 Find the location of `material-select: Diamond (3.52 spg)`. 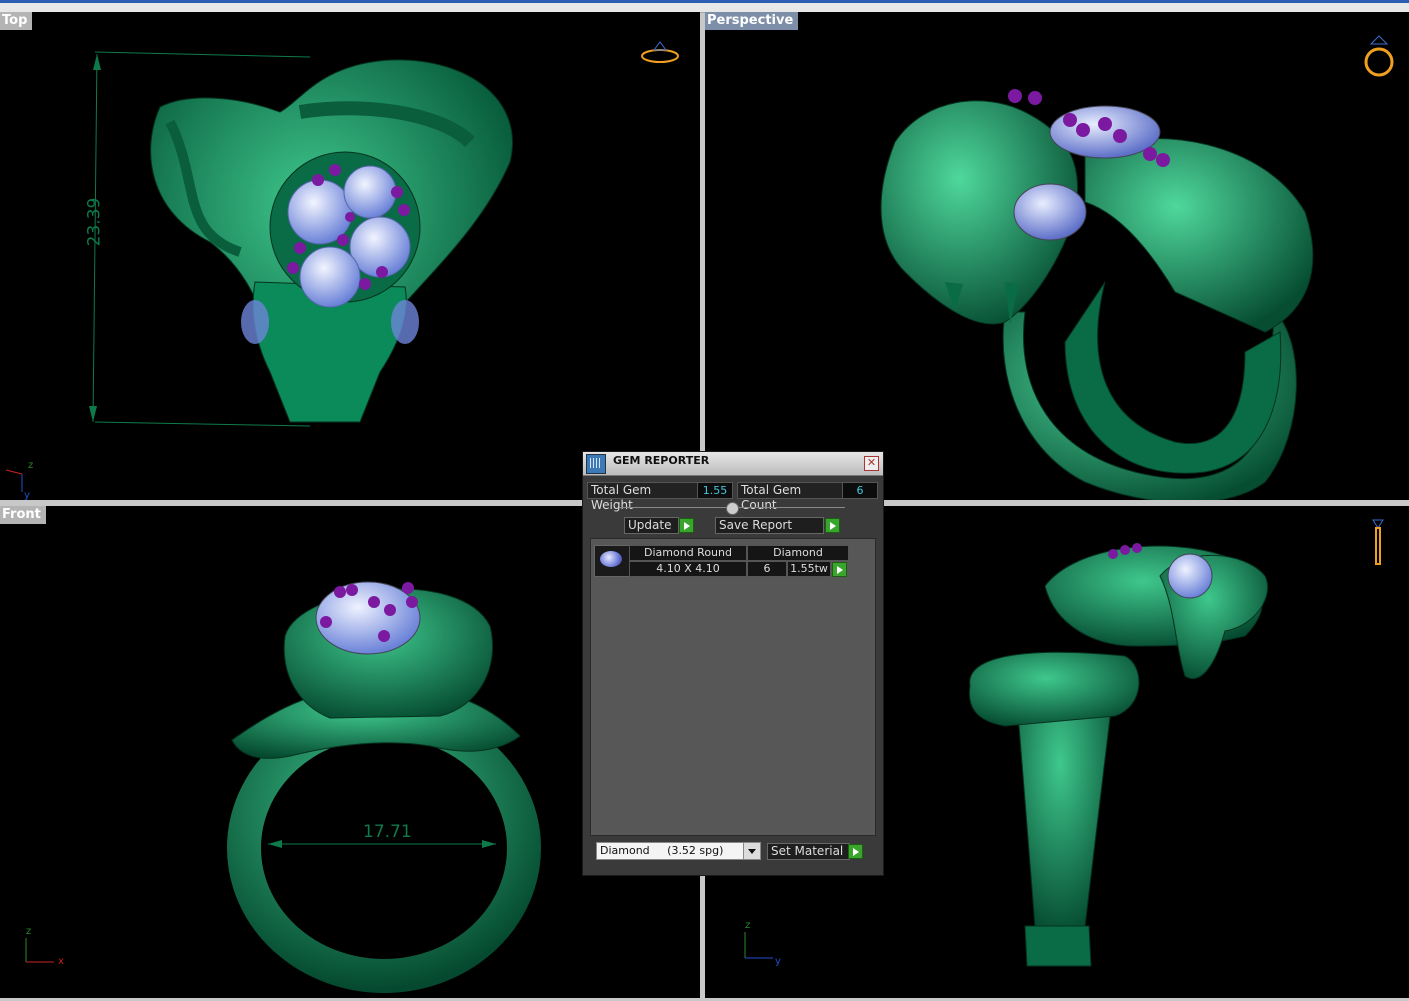

material-select: Diamond (3.52 spg) is located at coordinates (678, 851).